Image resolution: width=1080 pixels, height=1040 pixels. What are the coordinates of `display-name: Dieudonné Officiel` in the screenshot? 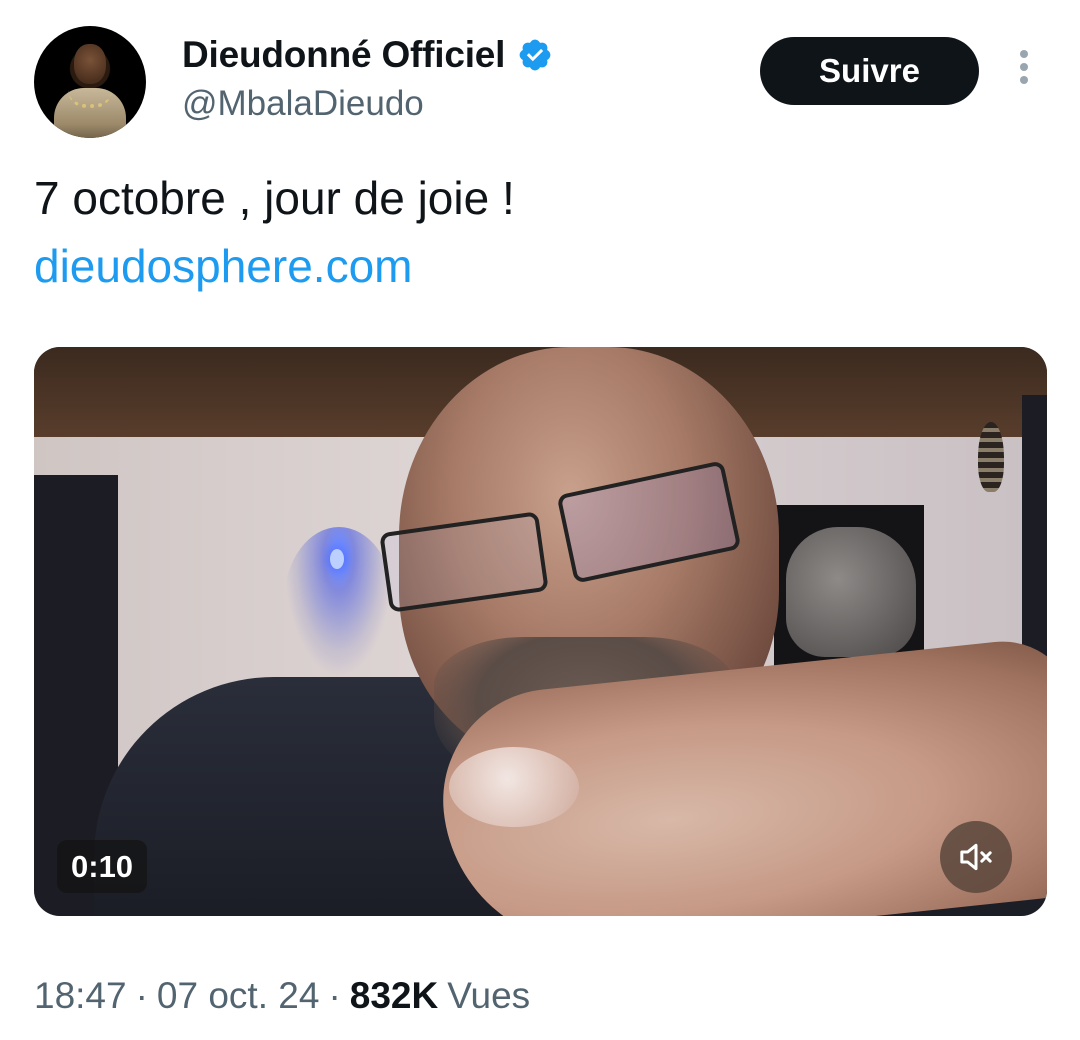 It's located at (343, 55).